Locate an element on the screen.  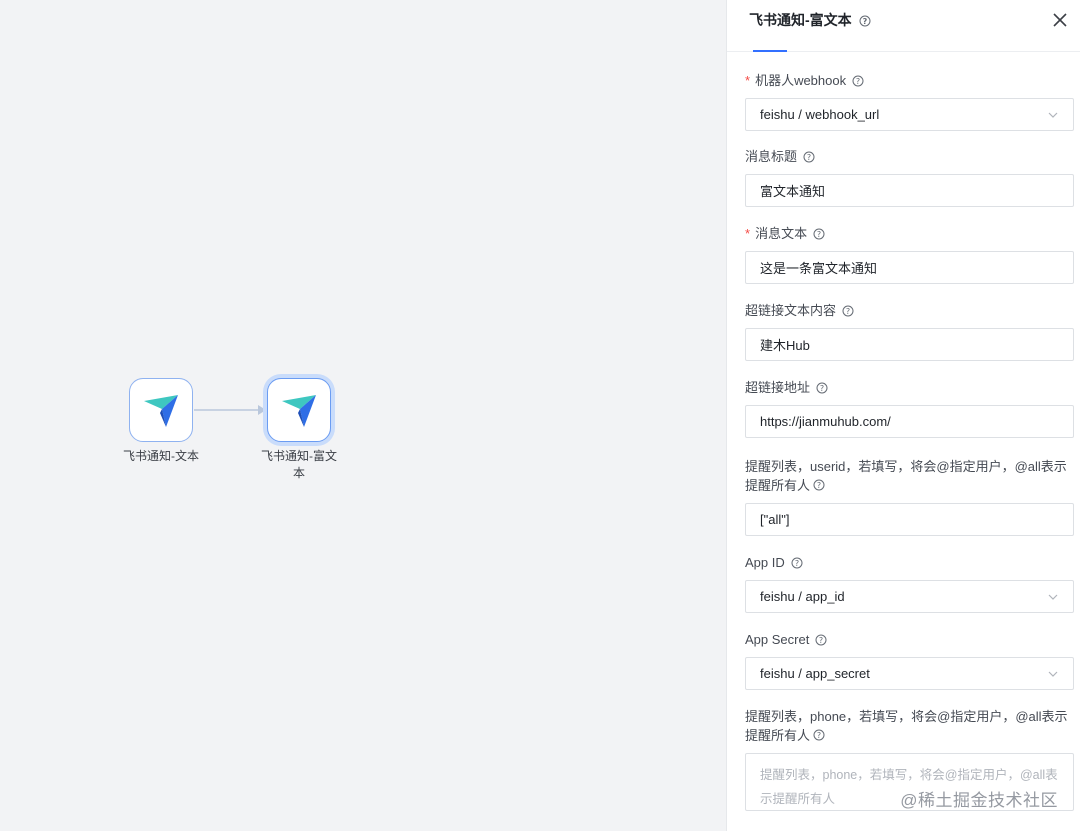
watermark: @稀土掘金技术社区 is located at coordinates (979, 800).